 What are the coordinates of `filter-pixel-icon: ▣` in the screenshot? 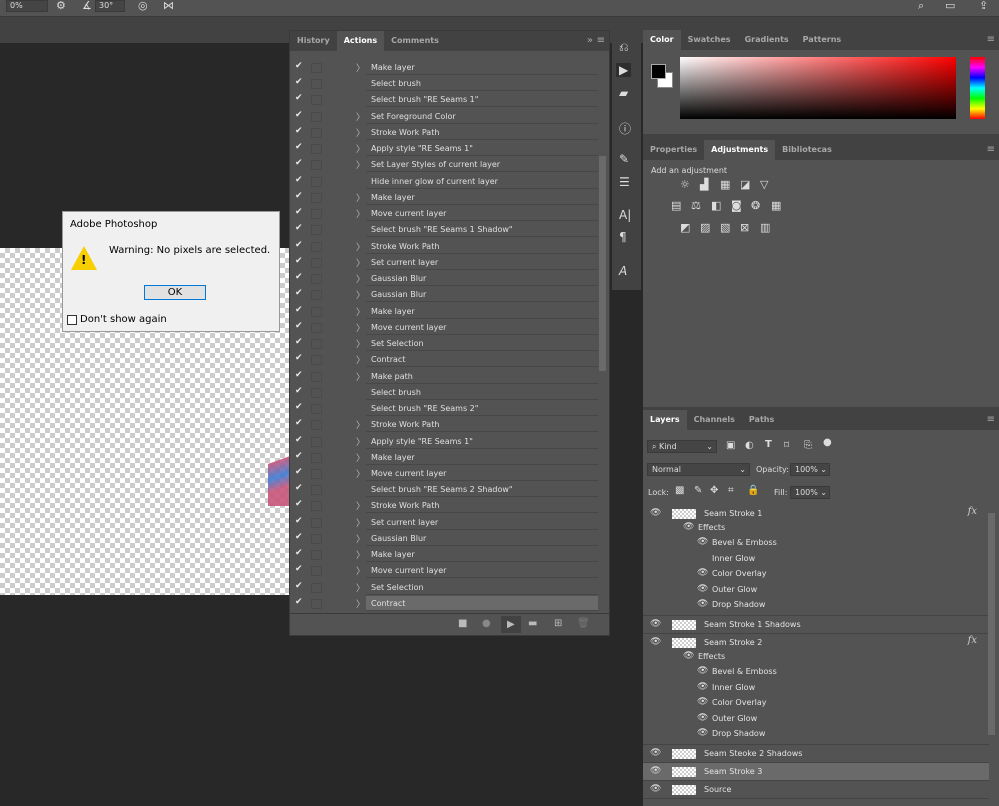 It's located at (730, 445).